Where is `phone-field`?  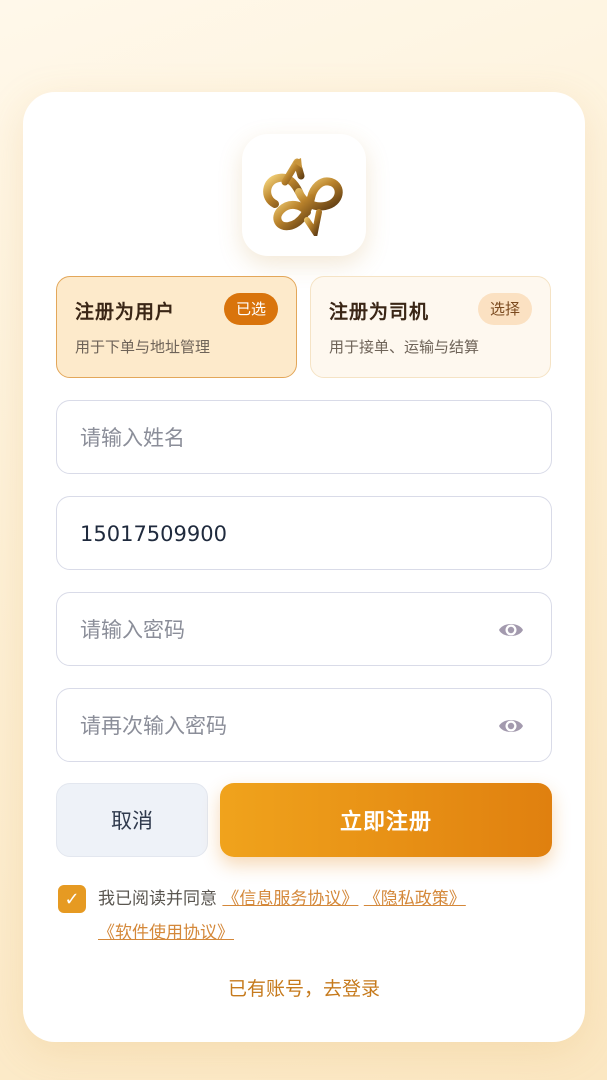 phone-field is located at coordinates (304, 533).